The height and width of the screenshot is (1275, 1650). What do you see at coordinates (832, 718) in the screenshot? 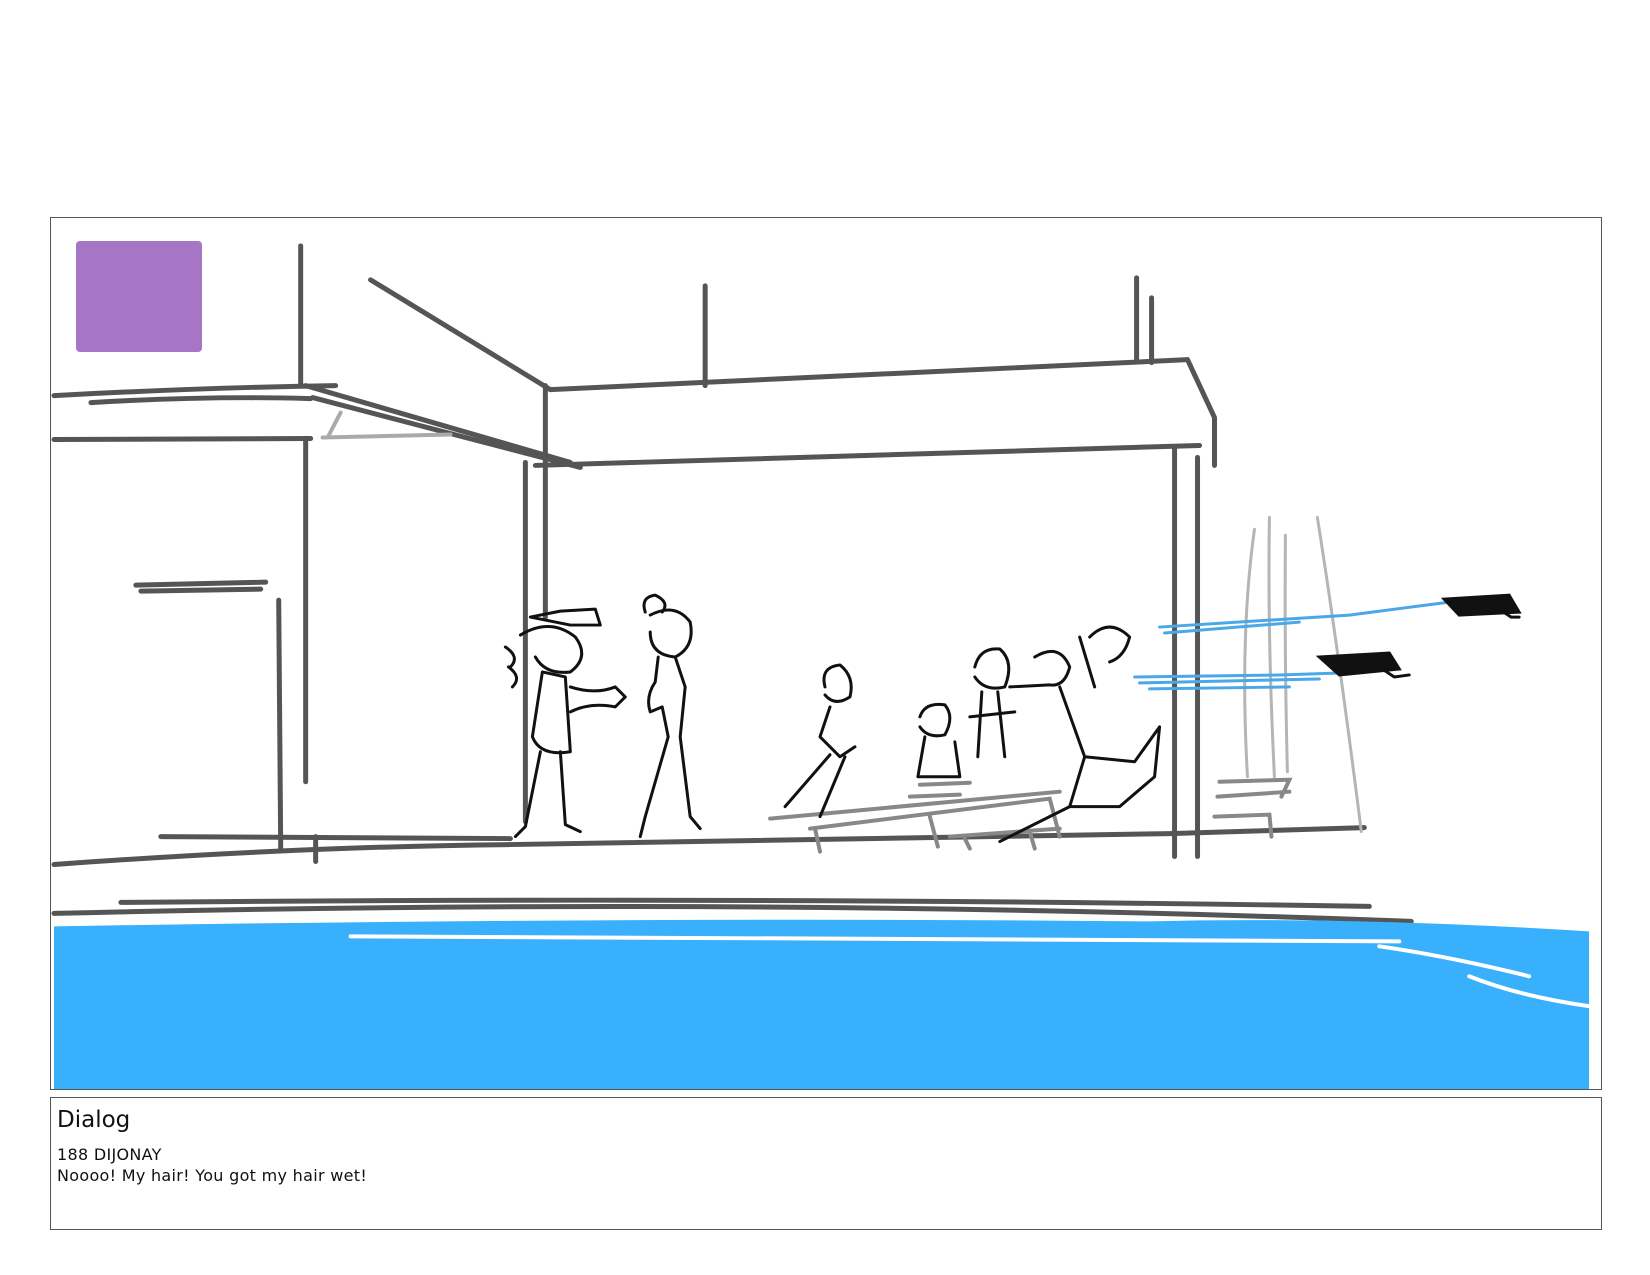
I see `characters-sketch` at bounding box center [832, 718].